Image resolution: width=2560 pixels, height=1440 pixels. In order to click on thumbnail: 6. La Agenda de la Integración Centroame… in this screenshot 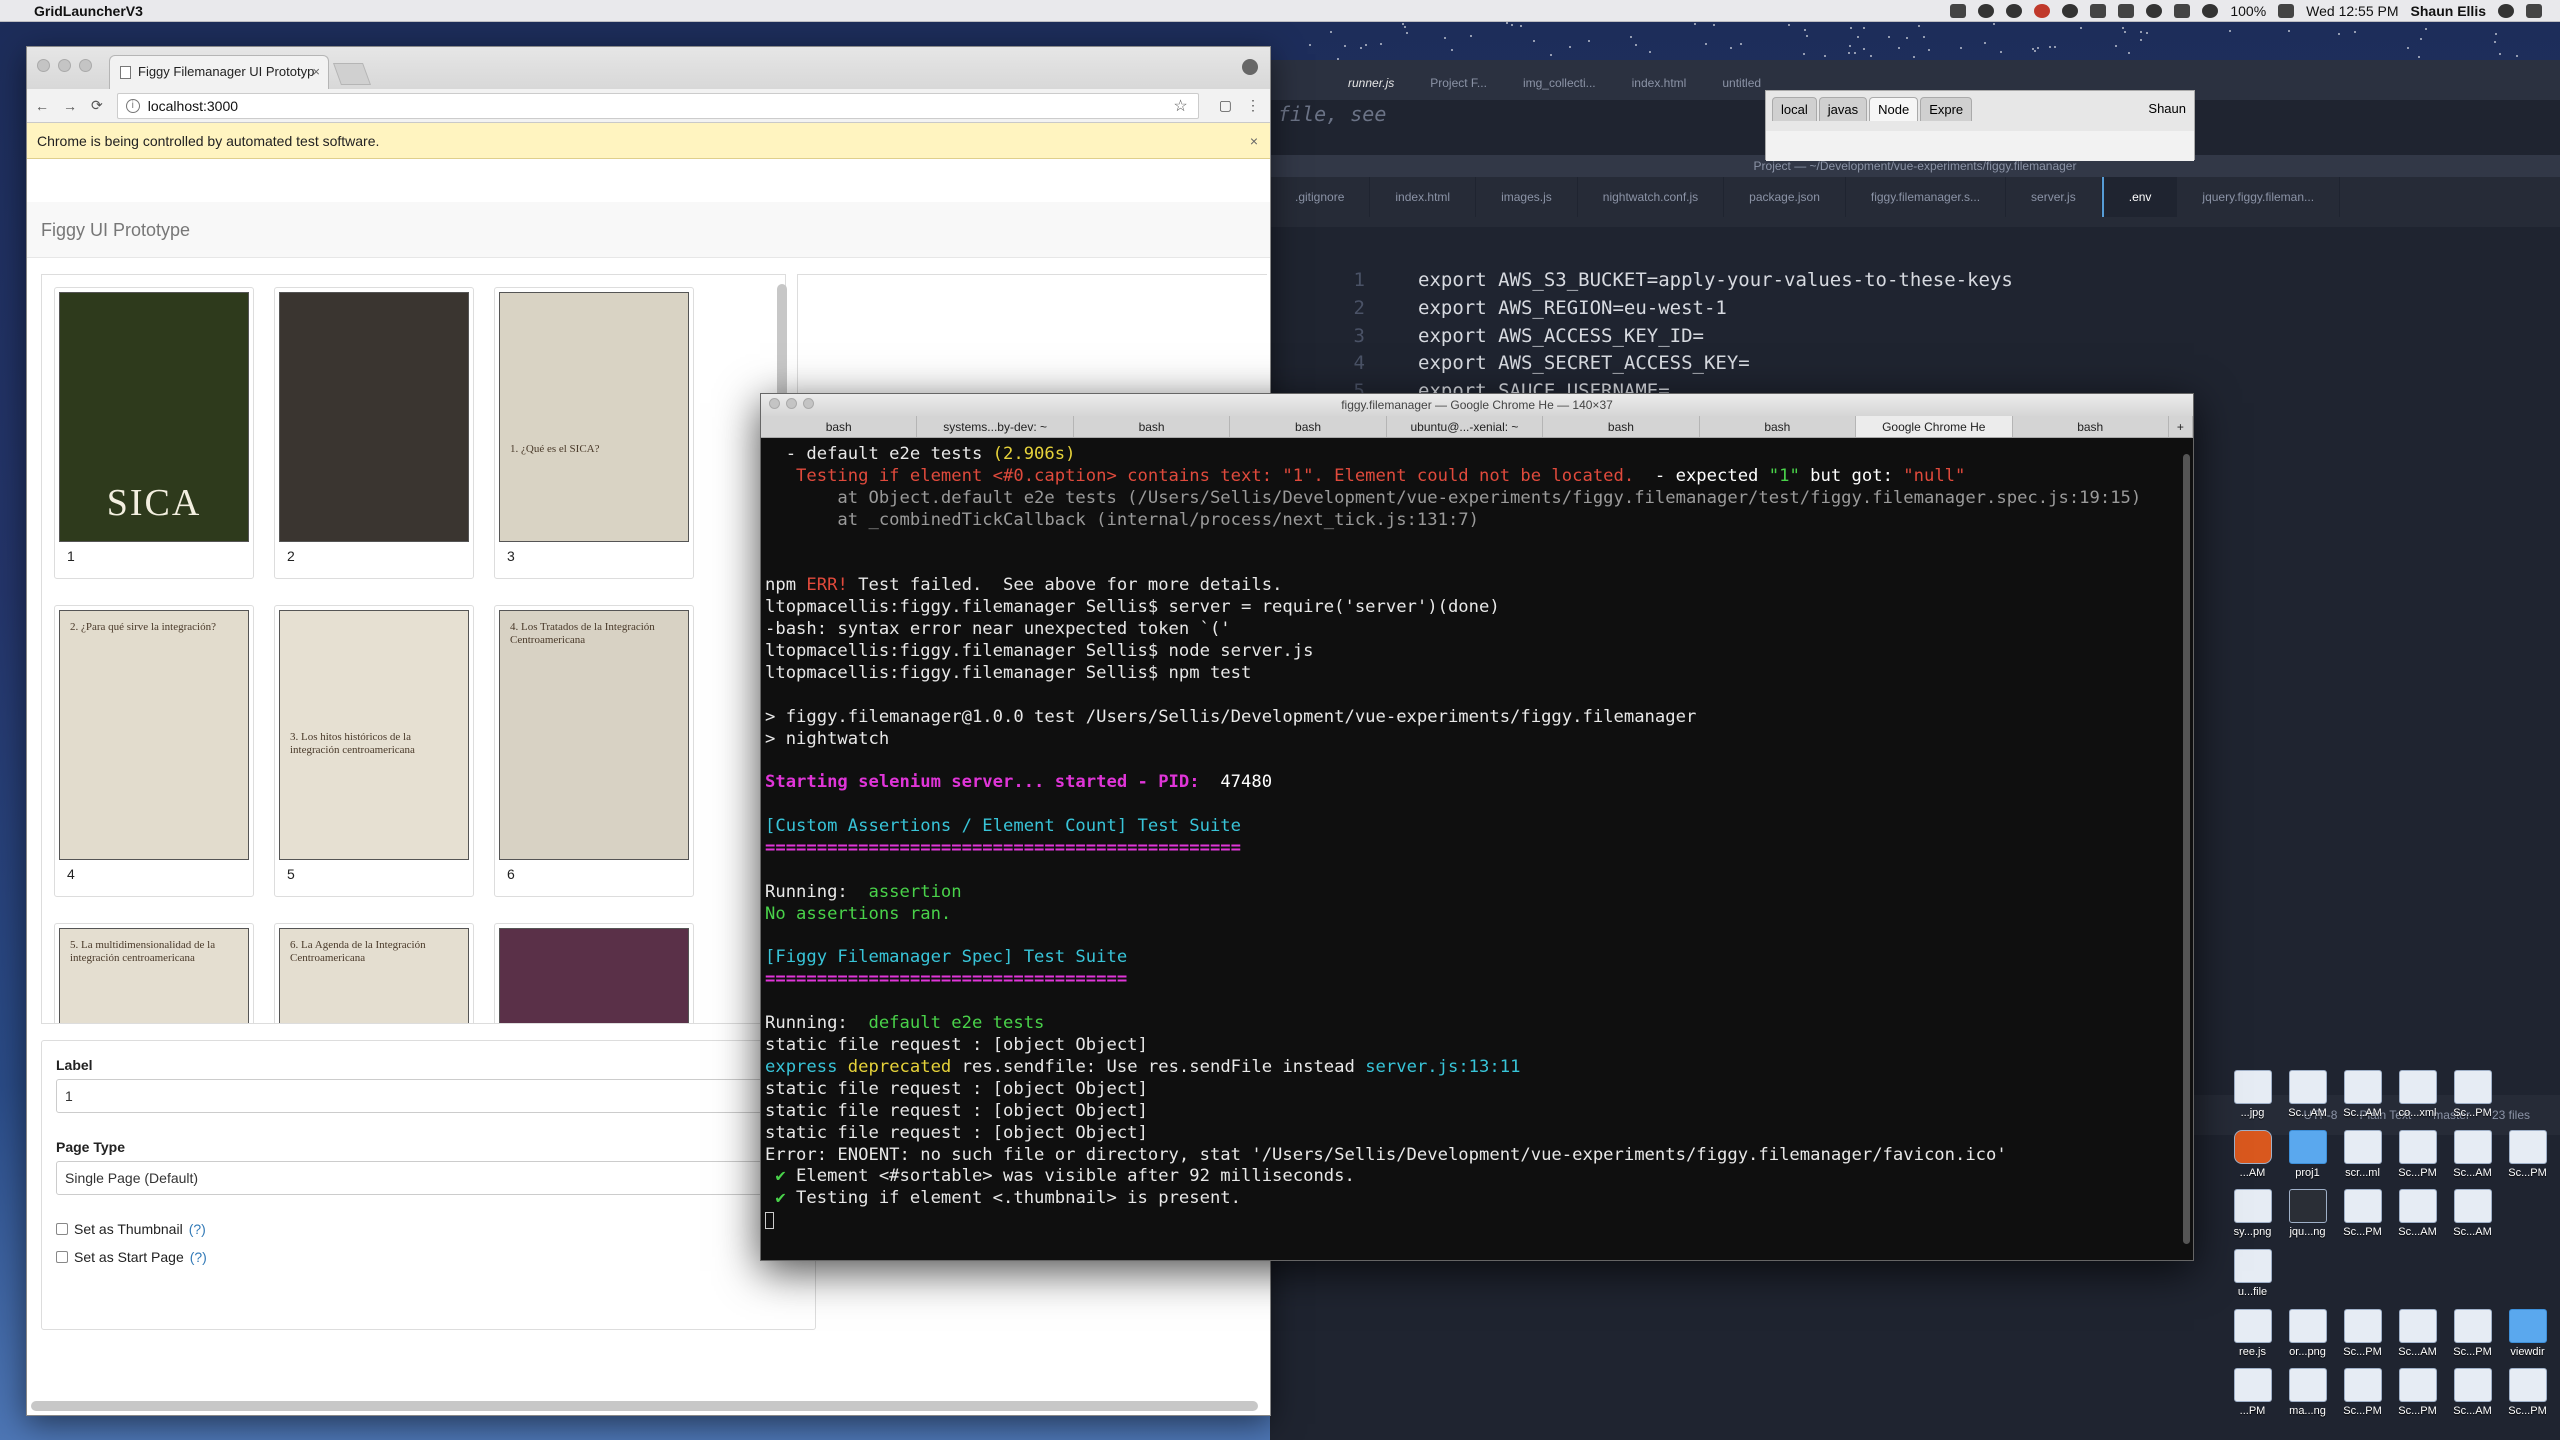, I will do `click(374, 973)`.